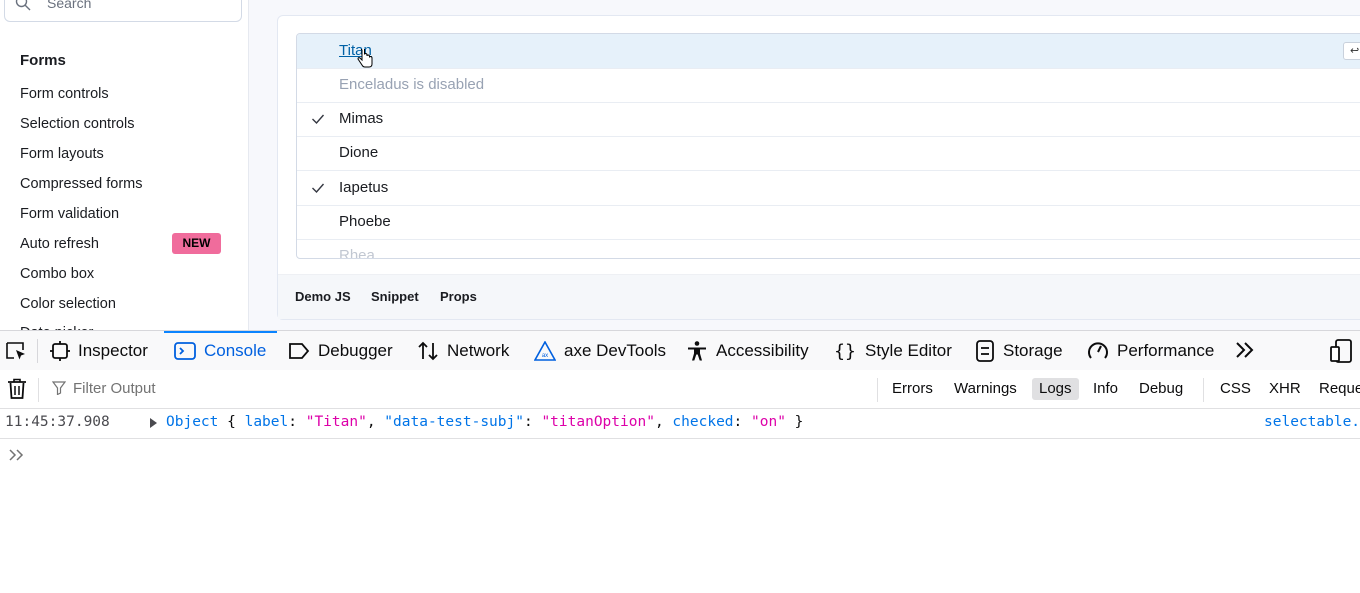 The height and width of the screenshot is (593, 1360). What do you see at coordinates (17, 389) in the screenshot?
I see `trash-icon` at bounding box center [17, 389].